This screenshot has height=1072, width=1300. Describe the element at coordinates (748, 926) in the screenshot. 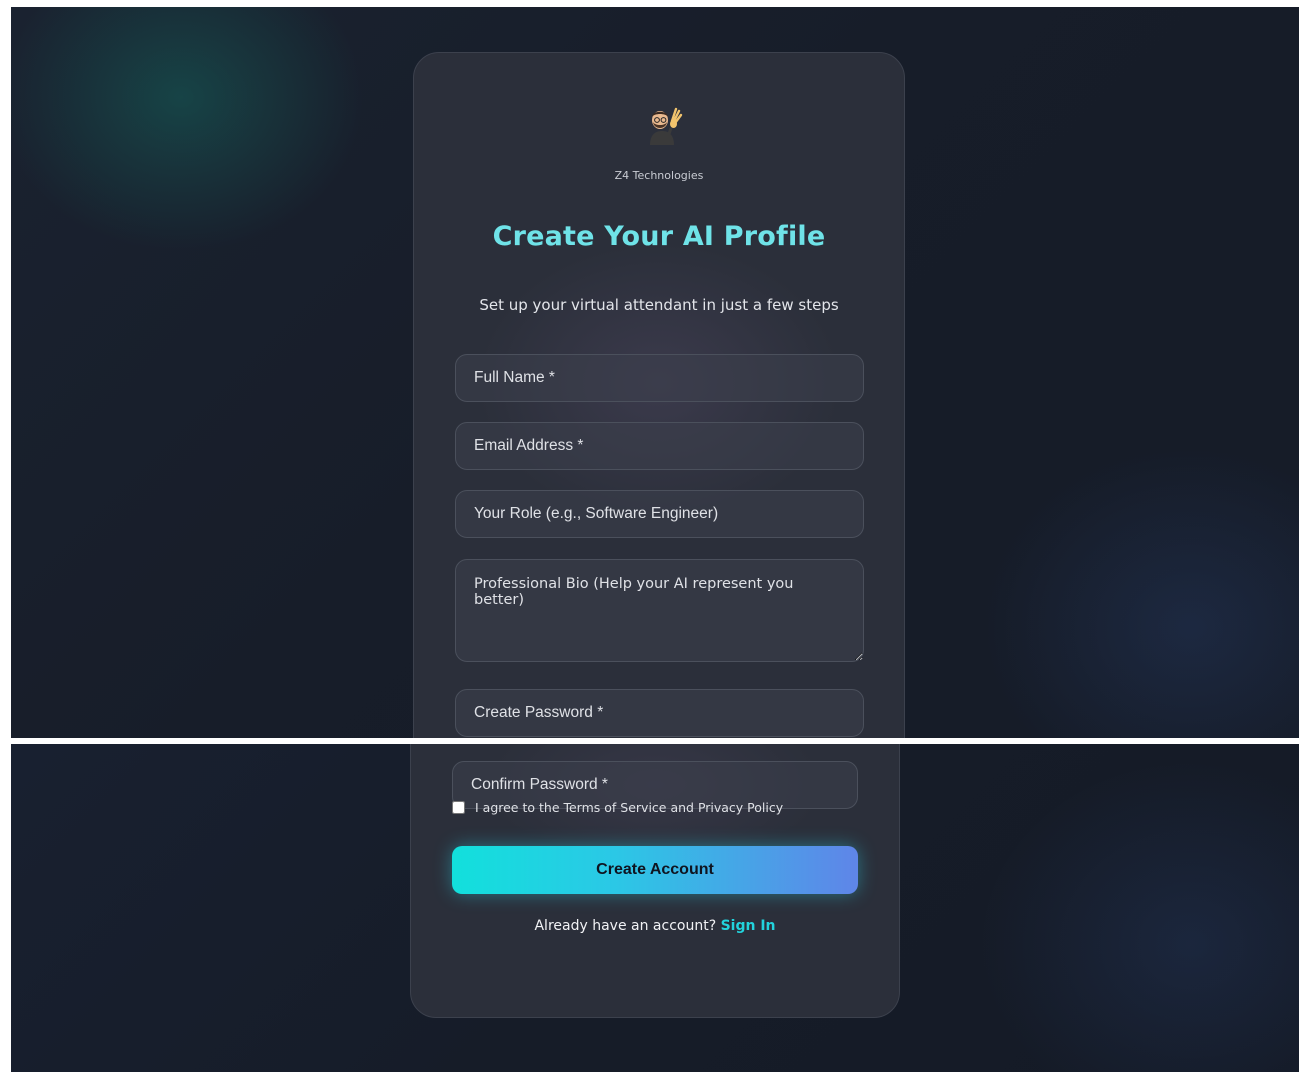

I see `sign-in-link: Sign In` at that location.